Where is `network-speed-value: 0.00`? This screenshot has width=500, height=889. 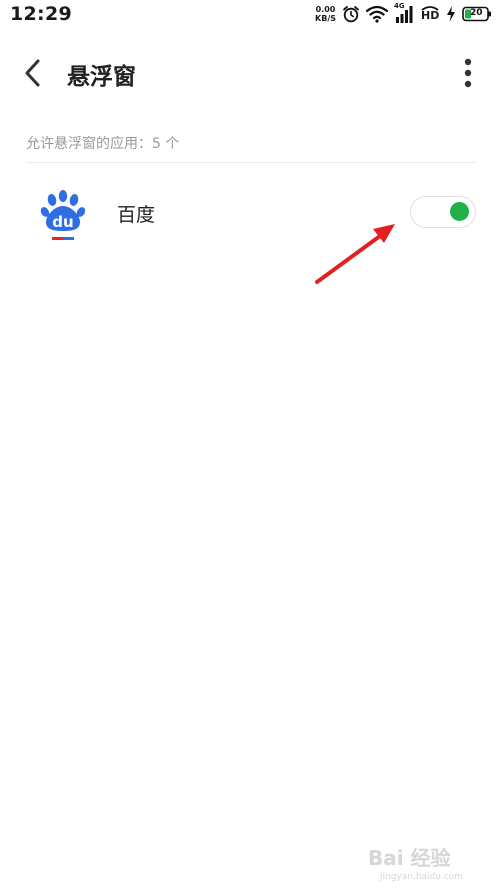 network-speed-value: 0.00 is located at coordinates (325, 9).